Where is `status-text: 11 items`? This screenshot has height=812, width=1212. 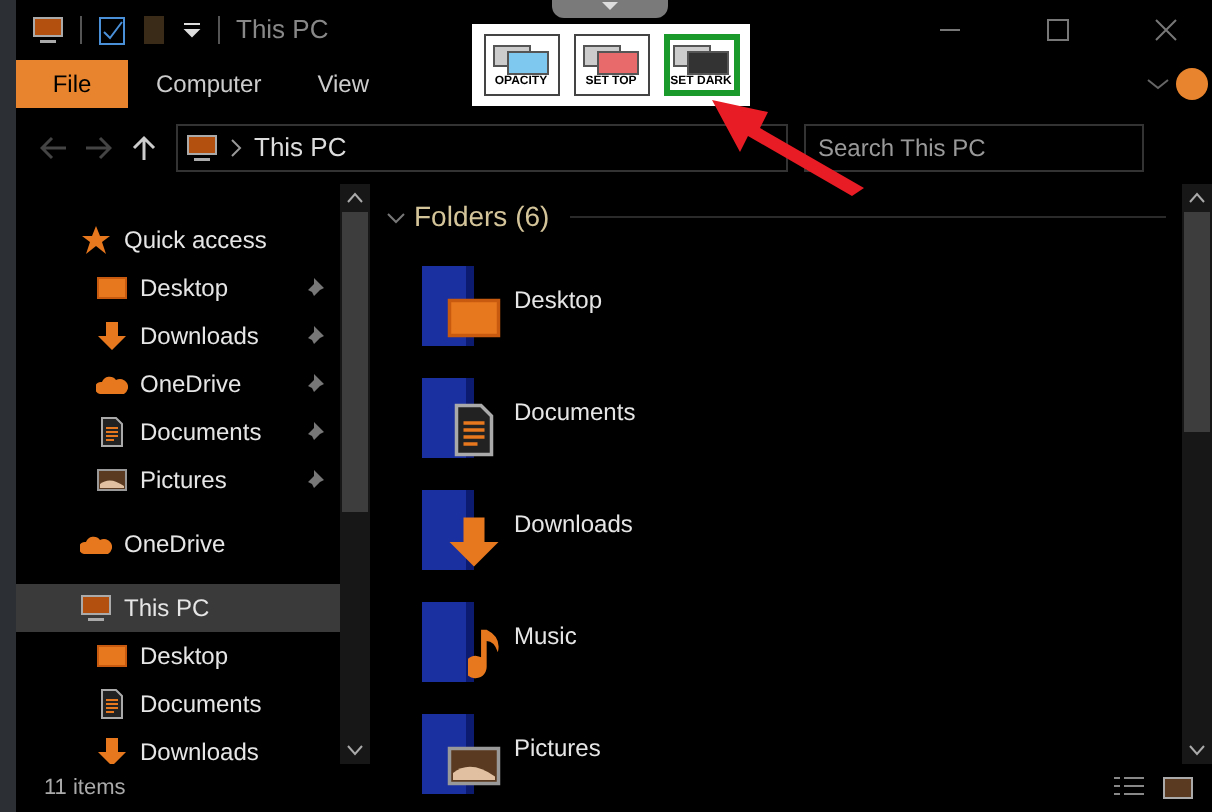
status-text: 11 items is located at coordinates (85, 788).